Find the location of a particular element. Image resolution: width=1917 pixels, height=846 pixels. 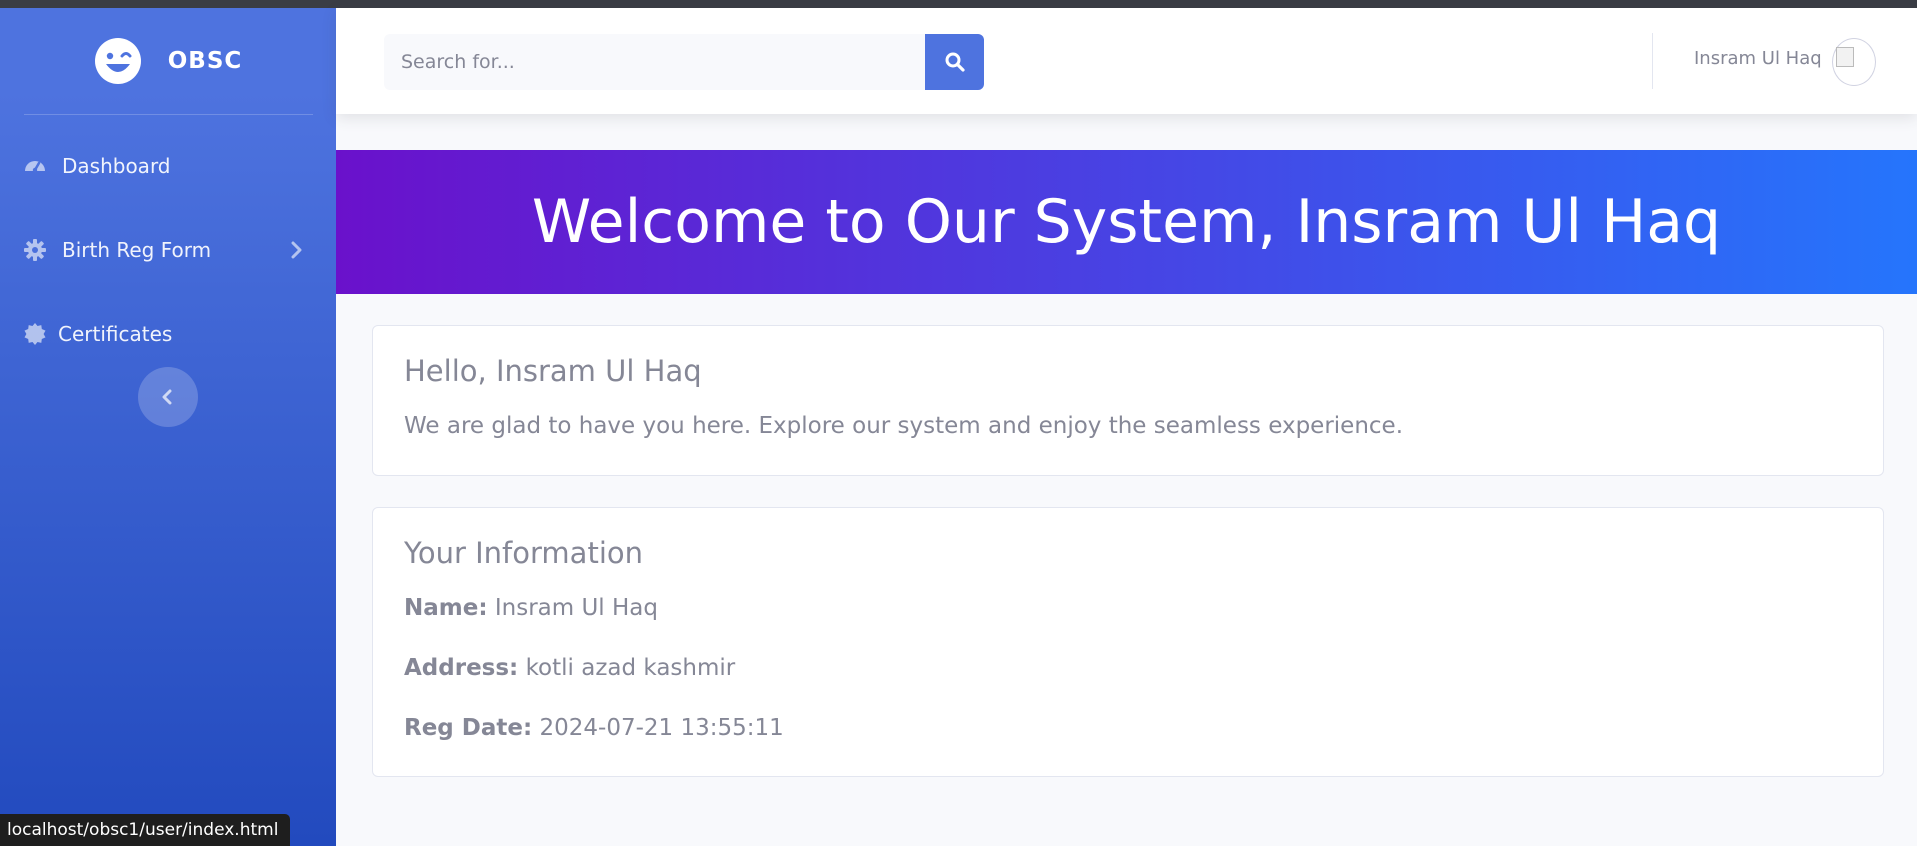

info-address-row: Address: kotli azad kashmir is located at coordinates (569, 668).